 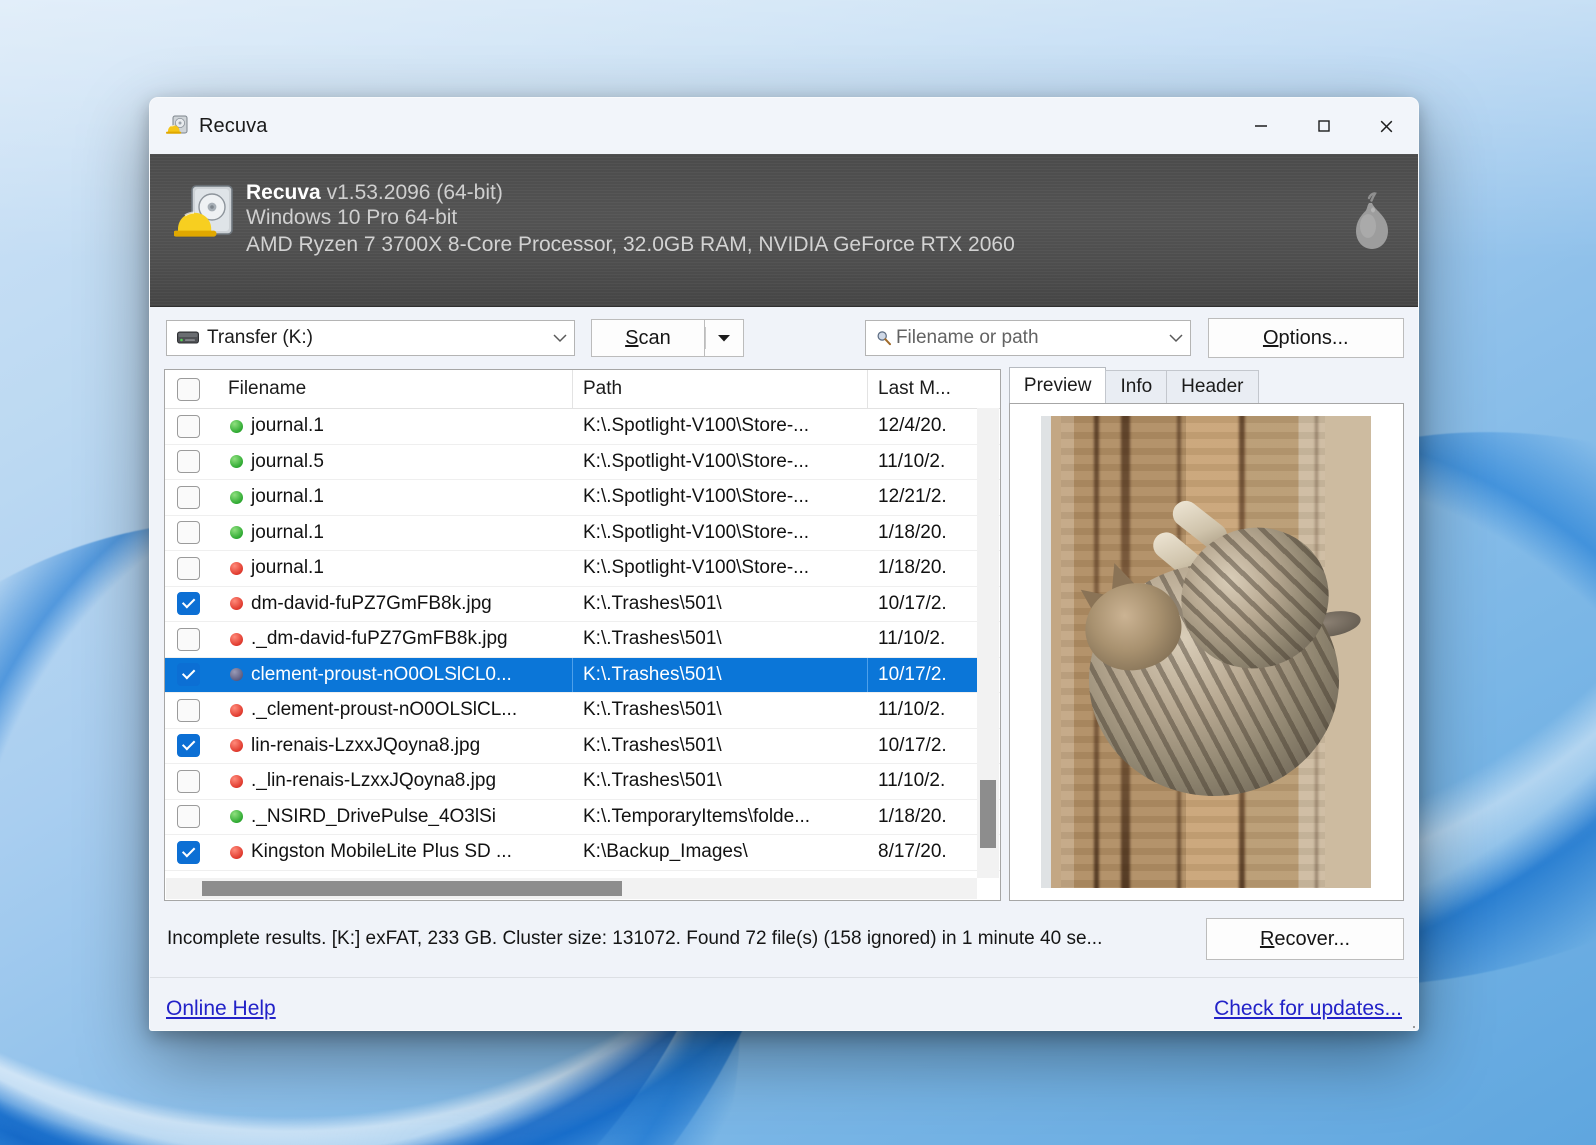 I want to click on resize-grip, so click(x=1408, y=1026).